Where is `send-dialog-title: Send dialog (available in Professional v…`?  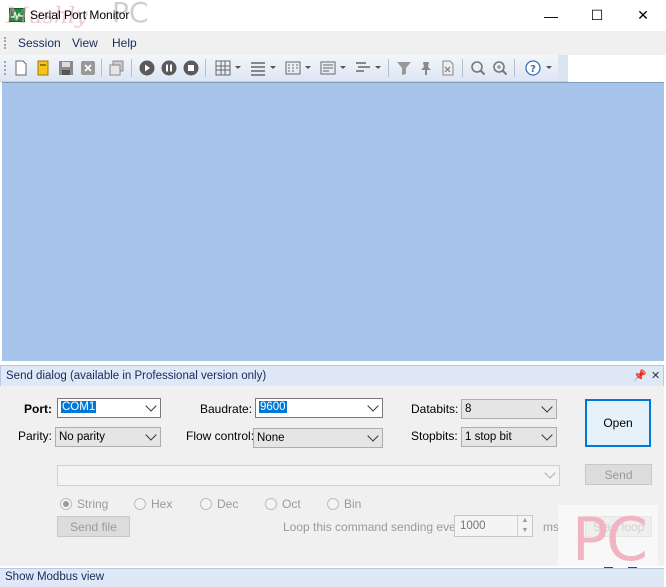 send-dialog-title: Send dialog (available in Professional v… is located at coordinates (136, 376).